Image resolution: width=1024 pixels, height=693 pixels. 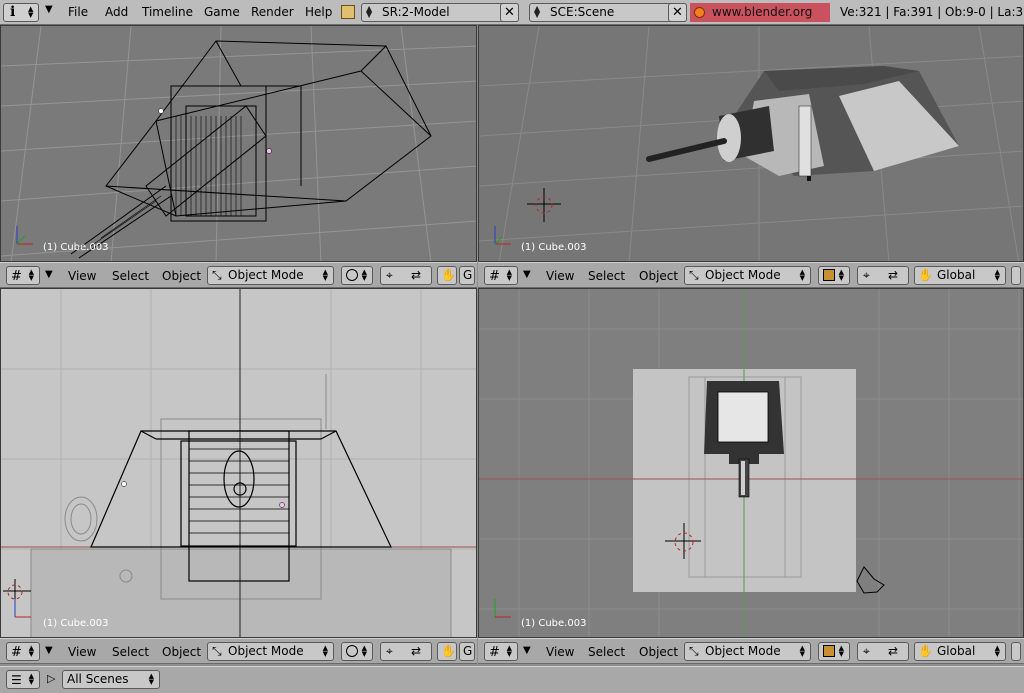 I want to click on object-mode-icon: ⤡, so click(x=217, y=651).